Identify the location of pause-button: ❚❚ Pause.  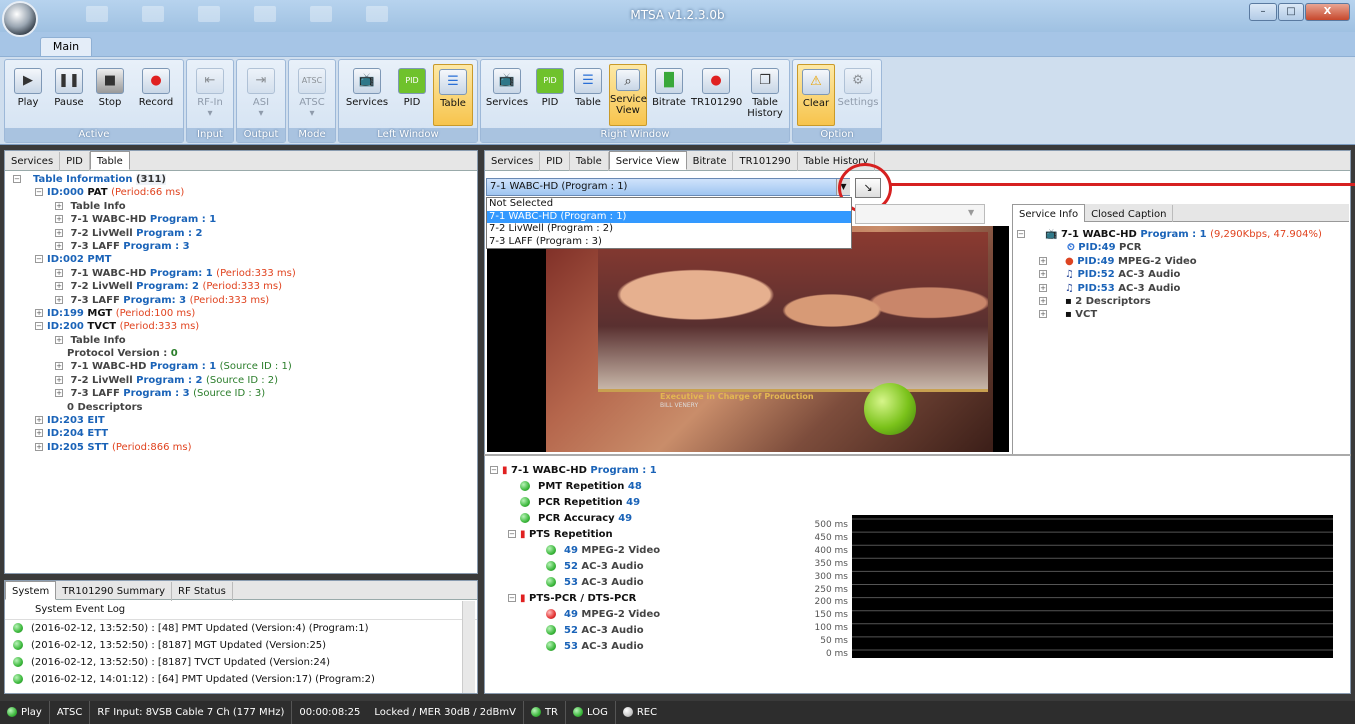
(69, 95).